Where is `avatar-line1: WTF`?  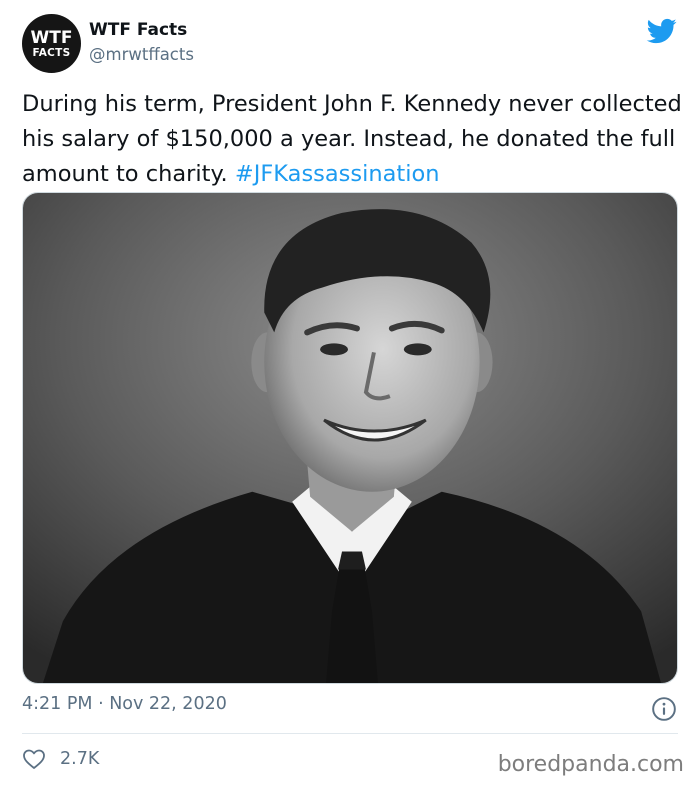 avatar-line1: WTF is located at coordinates (51, 38).